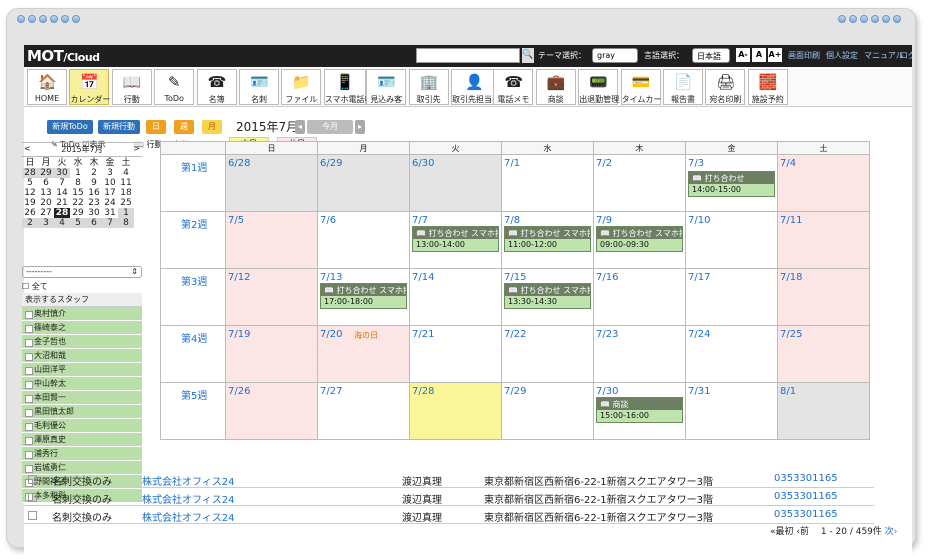  What do you see at coordinates (78, 213) in the screenshot?
I see `mini-day: 29` at bounding box center [78, 213].